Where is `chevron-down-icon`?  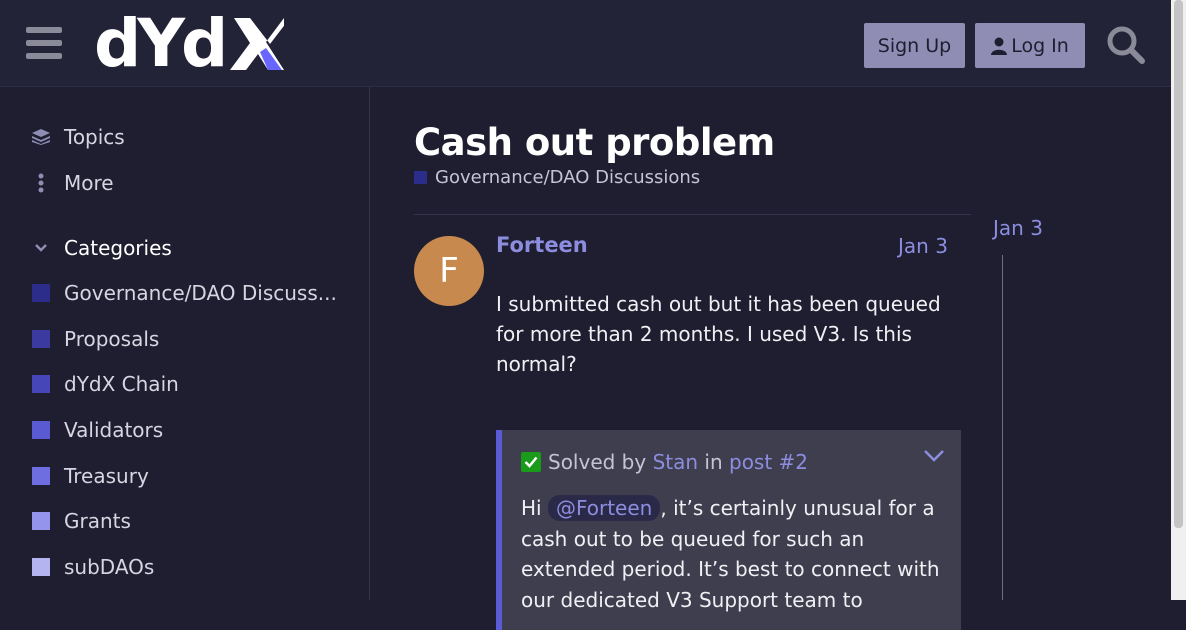
chevron-down-icon is located at coordinates (41, 248).